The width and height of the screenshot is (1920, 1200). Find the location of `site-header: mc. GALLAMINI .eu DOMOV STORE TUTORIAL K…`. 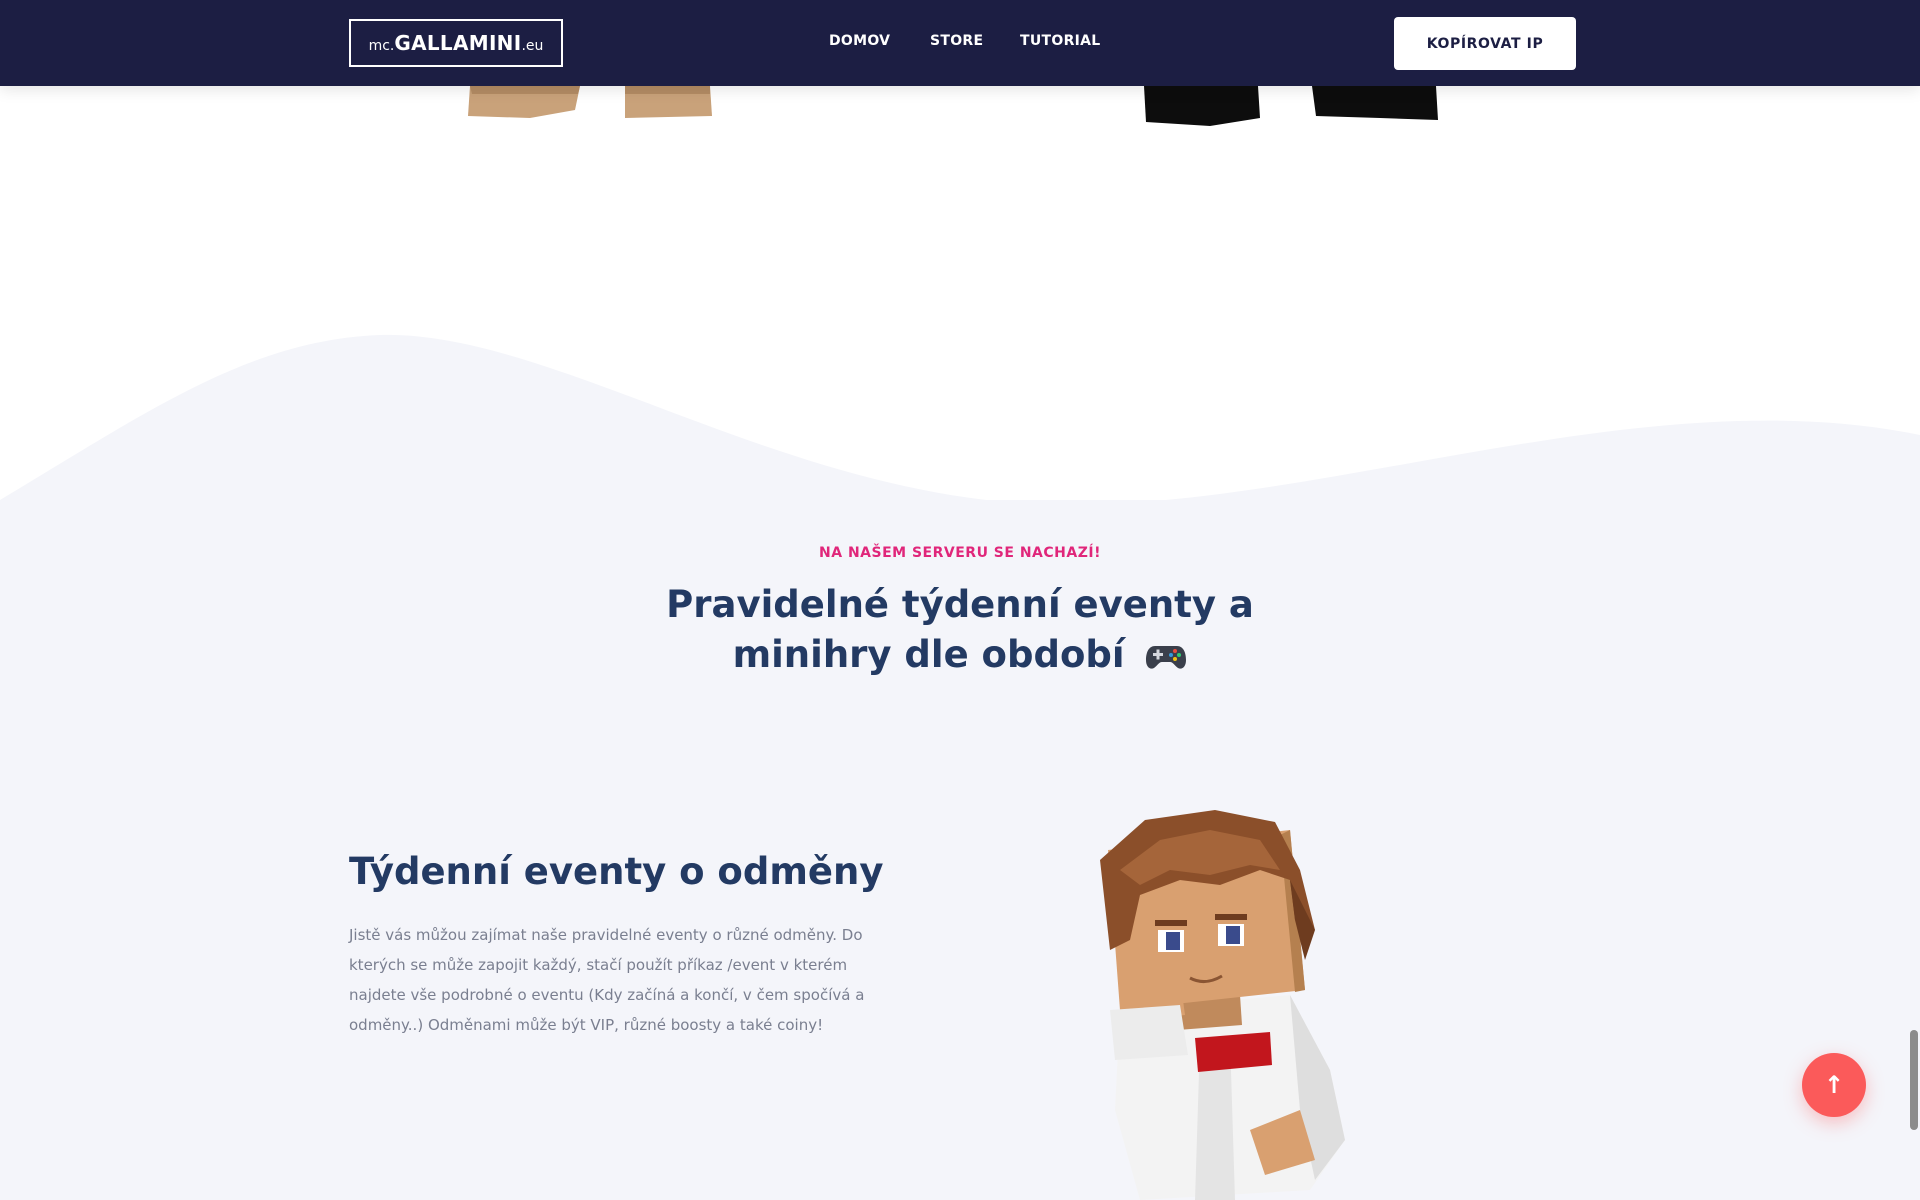

site-header: mc. GALLAMINI .eu DOMOV STORE TUTORIAL K… is located at coordinates (960, 43).